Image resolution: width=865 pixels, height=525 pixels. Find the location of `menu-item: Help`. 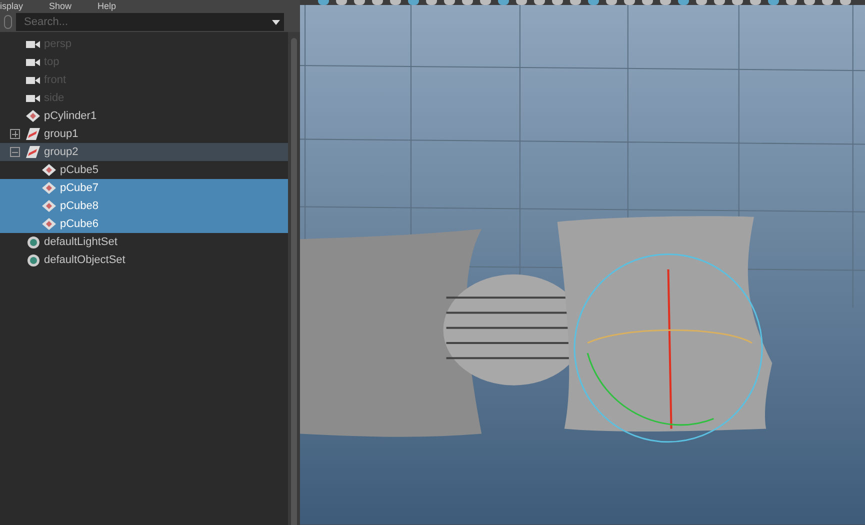

menu-item: Help is located at coordinates (107, 6).